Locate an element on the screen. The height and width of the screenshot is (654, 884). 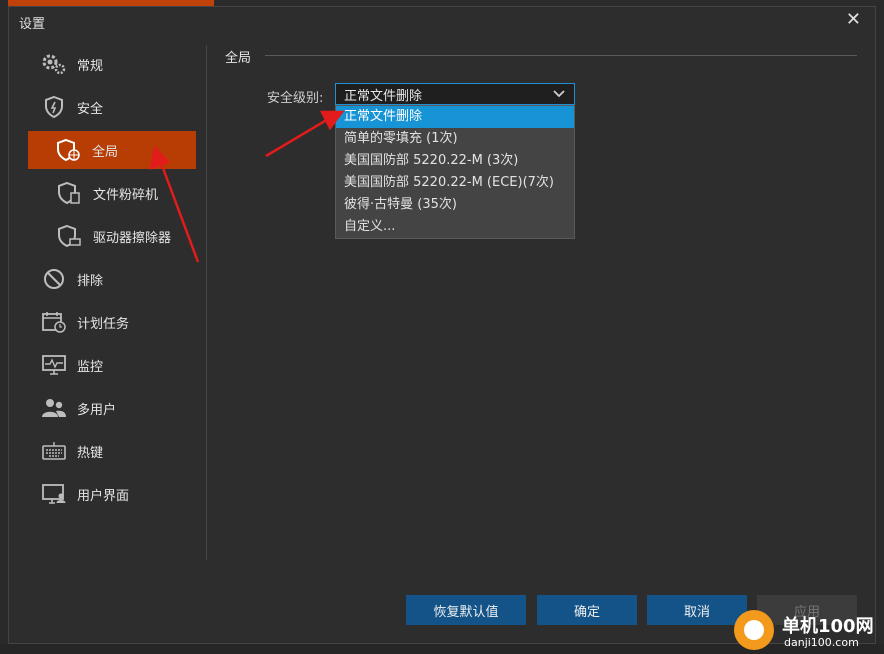
gear-icon is located at coordinates (54, 64).